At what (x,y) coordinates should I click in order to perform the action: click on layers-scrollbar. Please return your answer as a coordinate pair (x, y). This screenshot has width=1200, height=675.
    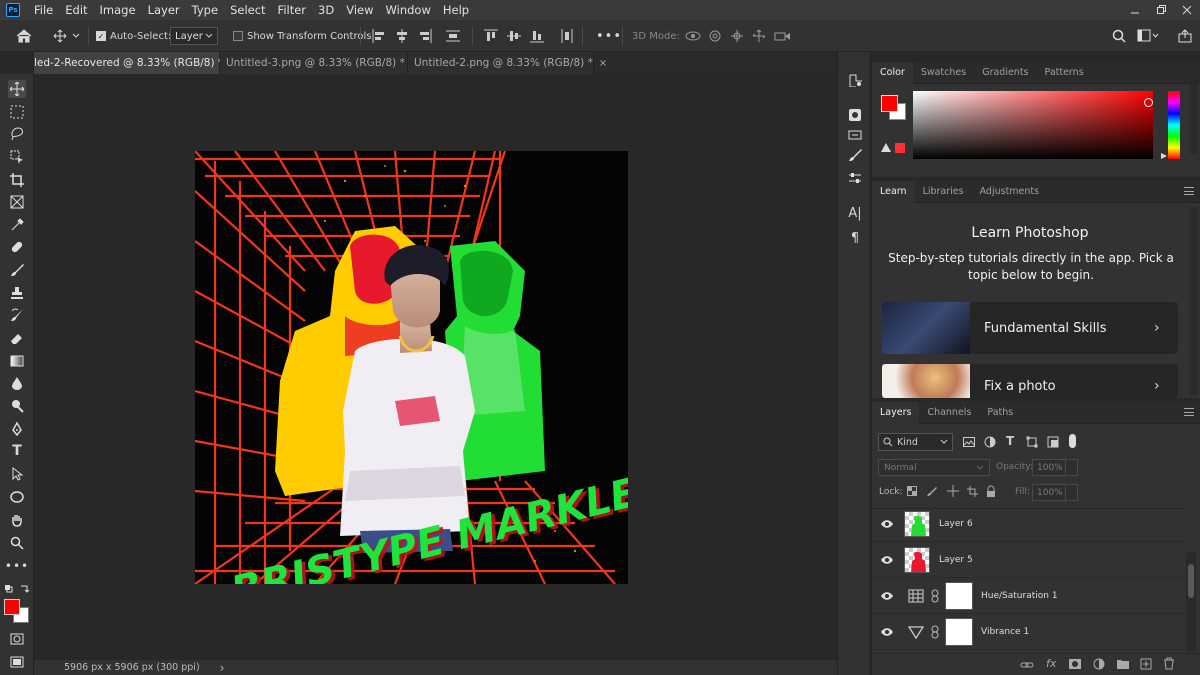
    Looking at the image, I should click on (1191, 602).